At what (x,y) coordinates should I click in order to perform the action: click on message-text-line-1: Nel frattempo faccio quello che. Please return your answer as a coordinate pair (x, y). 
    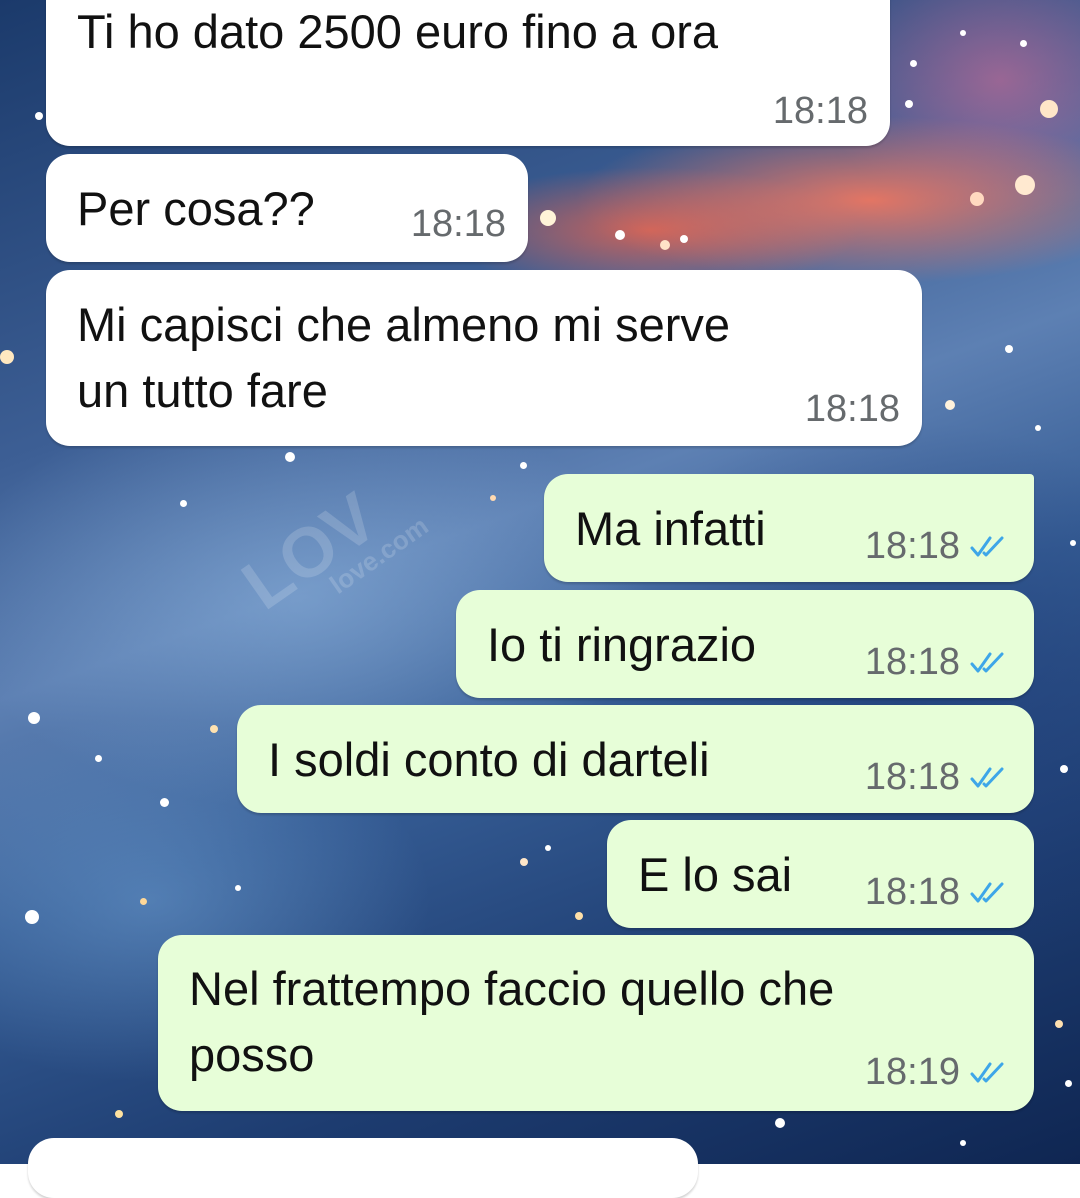
    Looking at the image, I should click on (512, 988).